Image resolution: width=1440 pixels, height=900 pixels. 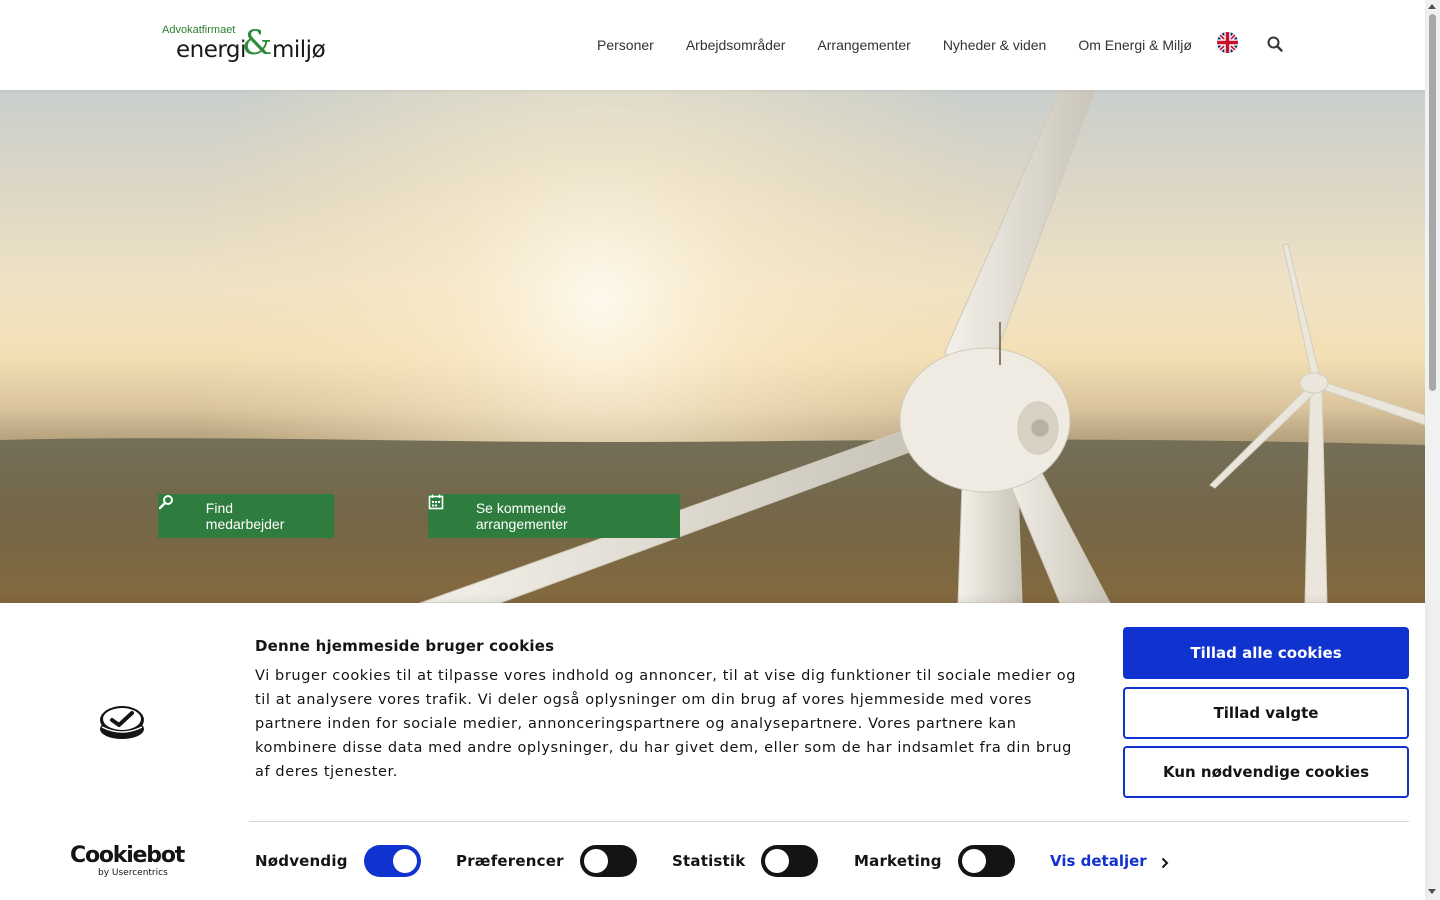 I want to click on page-scrollbar, so click(x=1432, y=450).